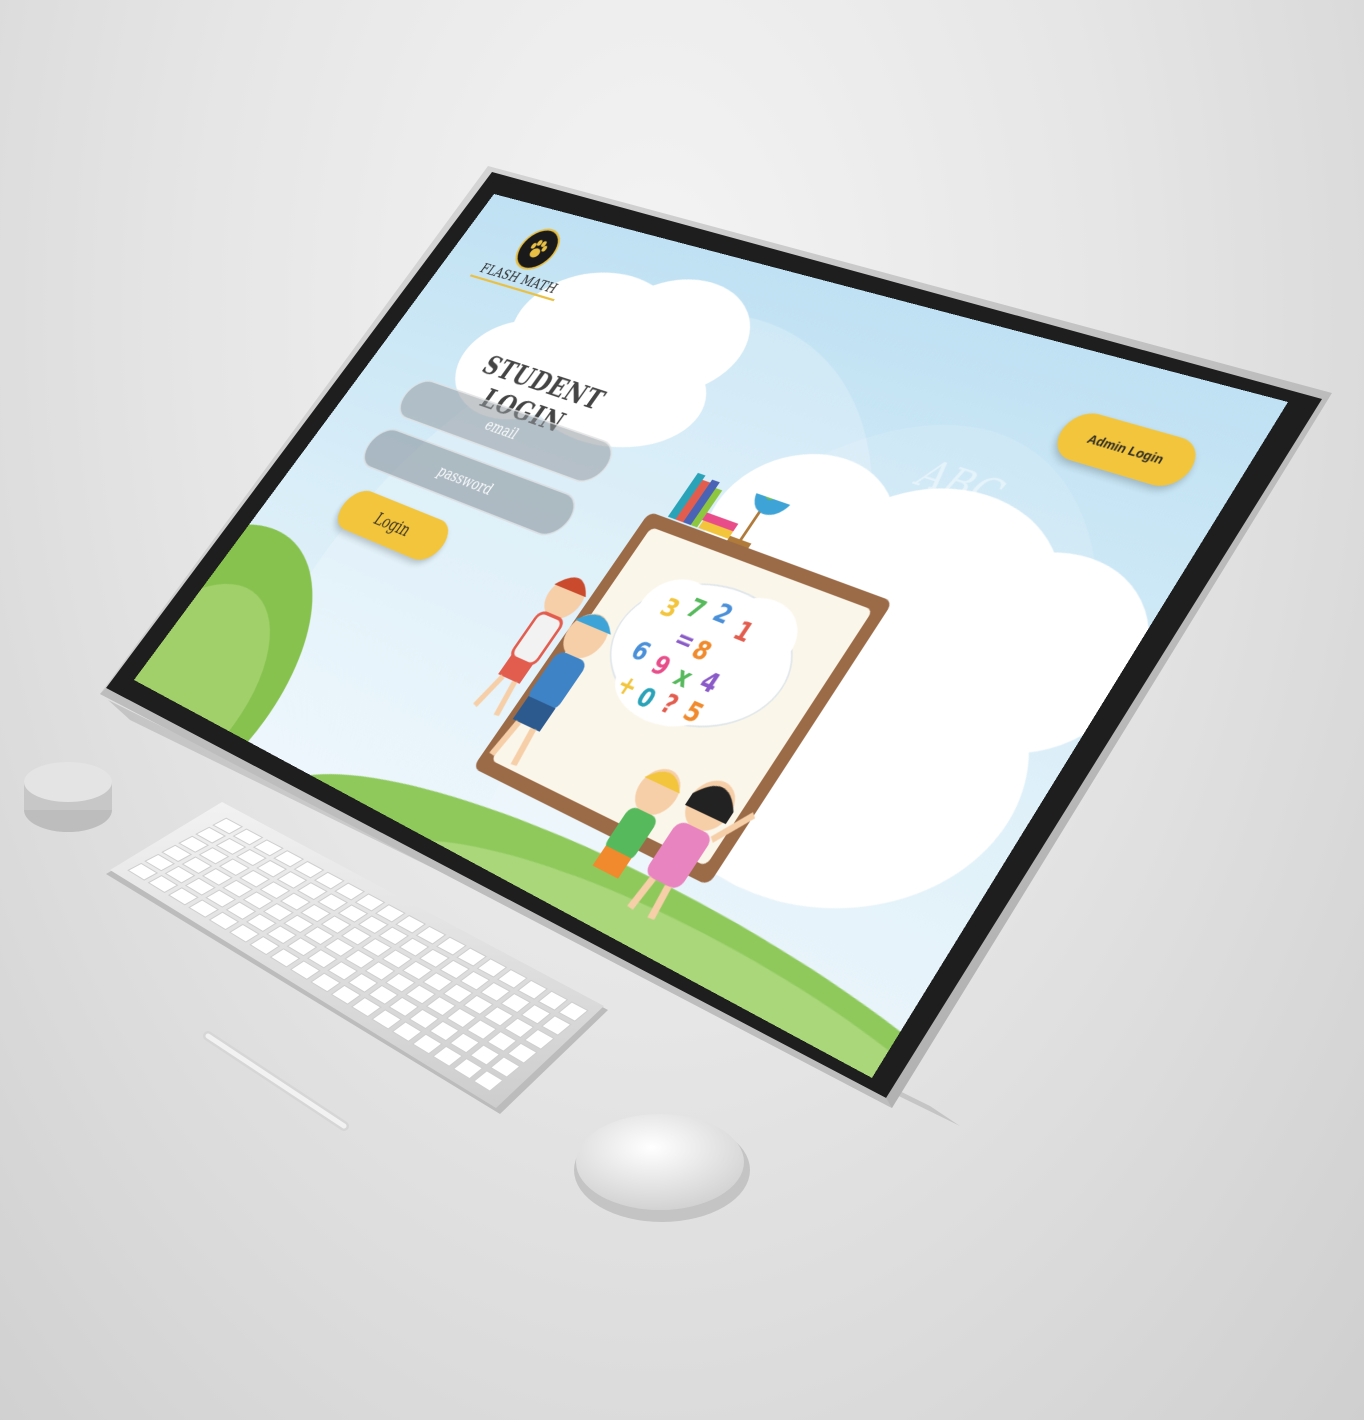  Describe the element at coordinates (68, 797) in the screenshot. I see `speaker` at that location.